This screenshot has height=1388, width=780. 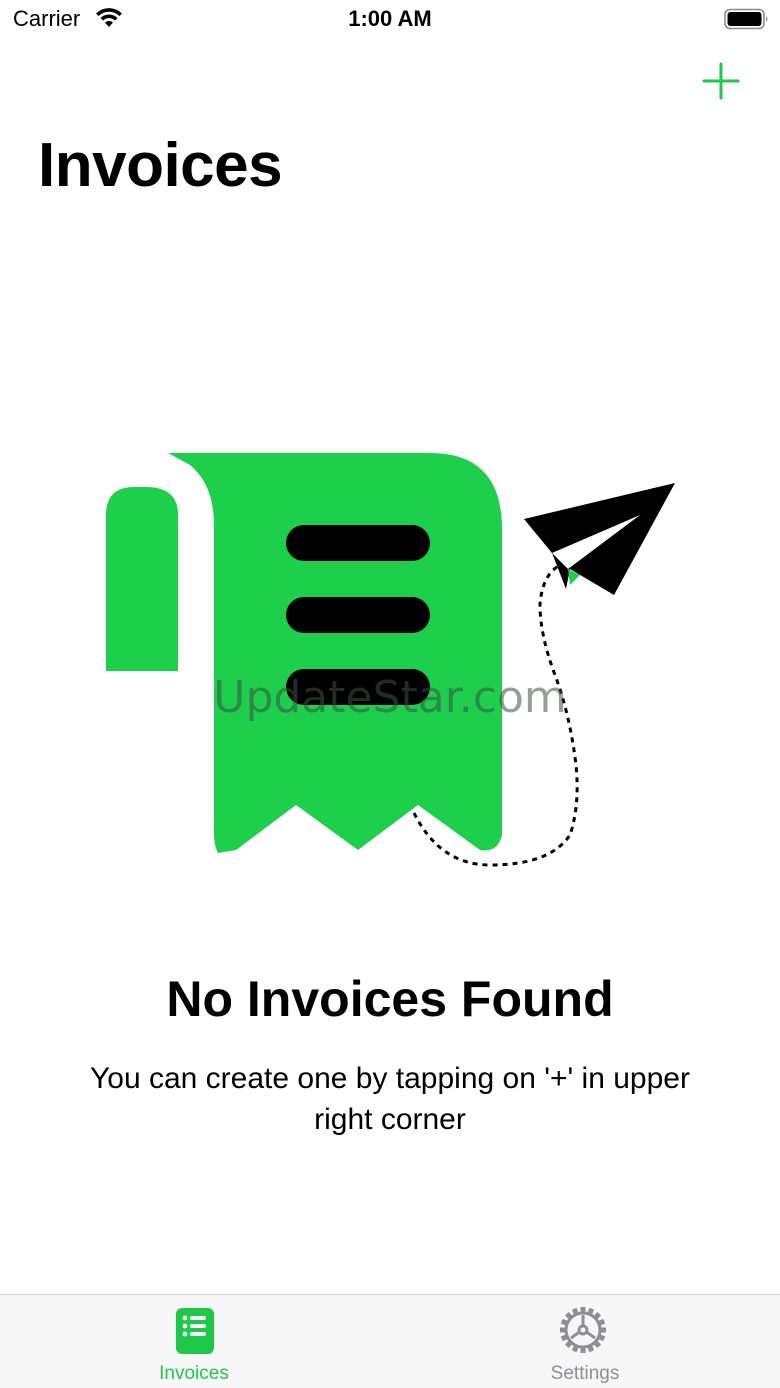 What do you see at coordinates (746, 19) in the screenshot?
I see `battery-icon` at bounding box center [746, 19].